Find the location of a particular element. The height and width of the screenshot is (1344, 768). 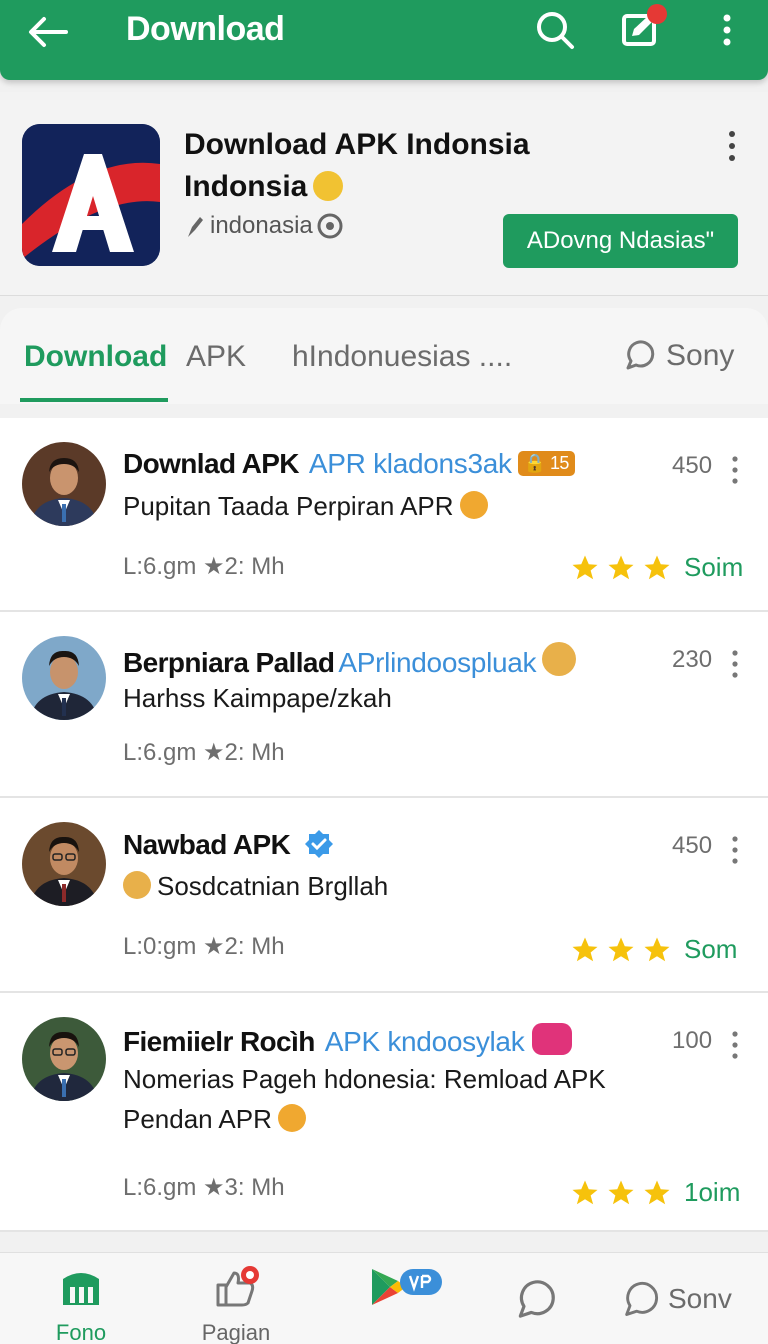

pen-icon is located at coordinates (195, 227).